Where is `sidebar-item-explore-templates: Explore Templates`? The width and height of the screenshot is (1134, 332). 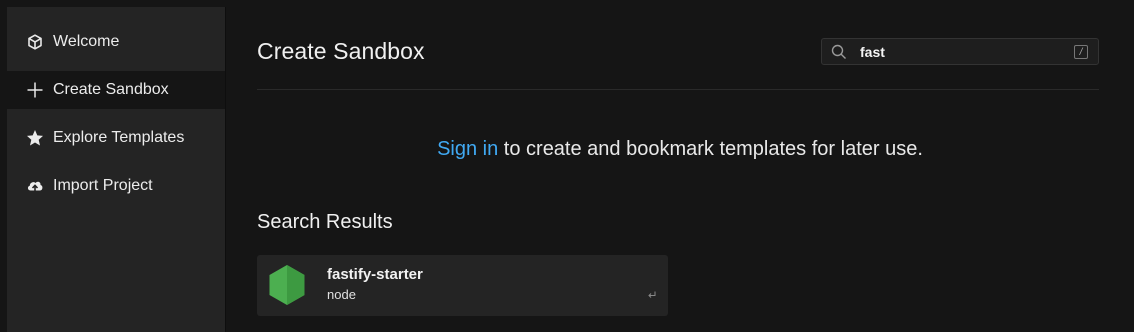 sidebar-item-explore-templates: Explore Templates is located at coordinates (116, 138).